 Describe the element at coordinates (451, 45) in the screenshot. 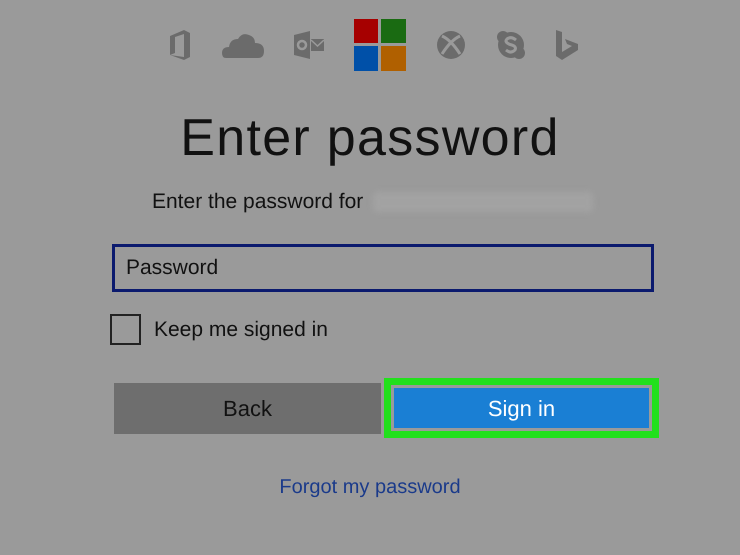

I see `xbox-icon` at that location.